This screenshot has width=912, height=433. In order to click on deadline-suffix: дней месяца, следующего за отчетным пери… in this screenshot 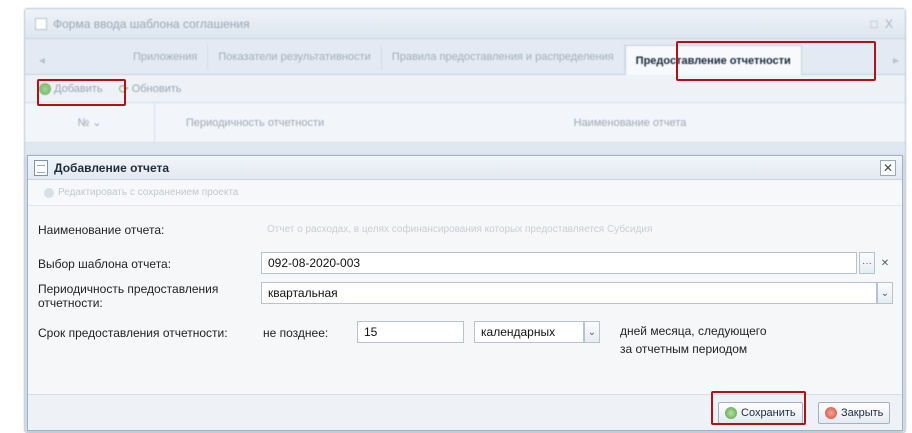, I will do `click(693, 340)`.